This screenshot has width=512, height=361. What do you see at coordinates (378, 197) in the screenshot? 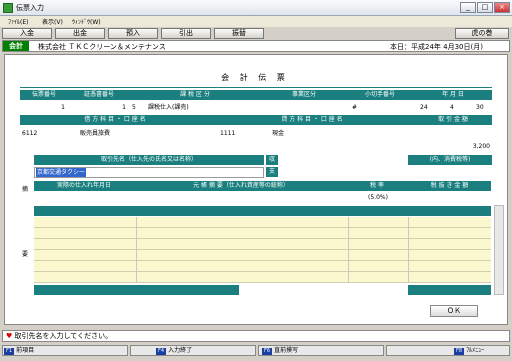
I see `rate-value: (5.0%)` at bounding box center [378, 197].